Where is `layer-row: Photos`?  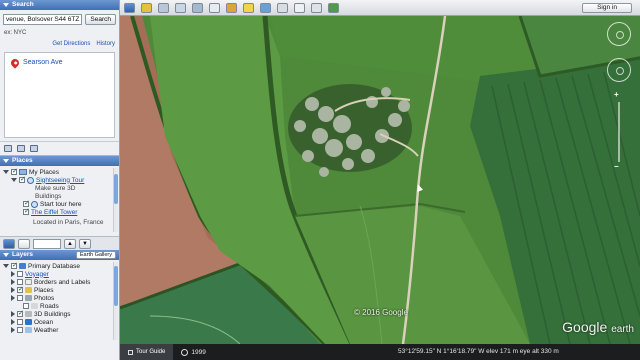 layer-row: Photos is located at coordinates (59, 298).